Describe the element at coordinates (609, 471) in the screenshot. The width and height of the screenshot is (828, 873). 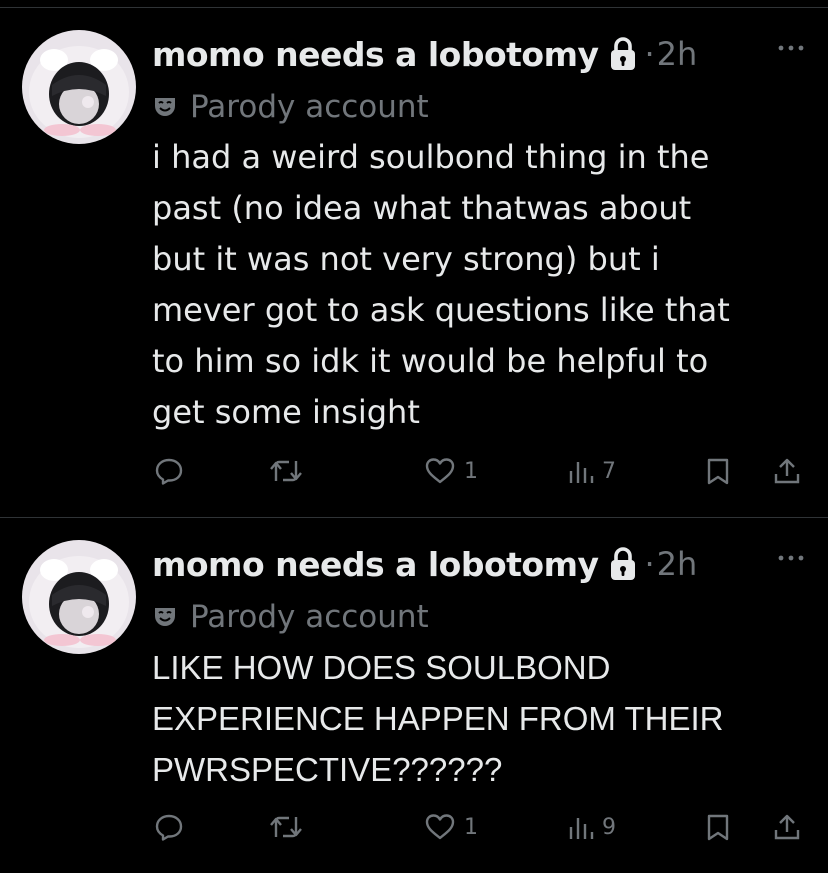
I see `view-count: 7` at that location.